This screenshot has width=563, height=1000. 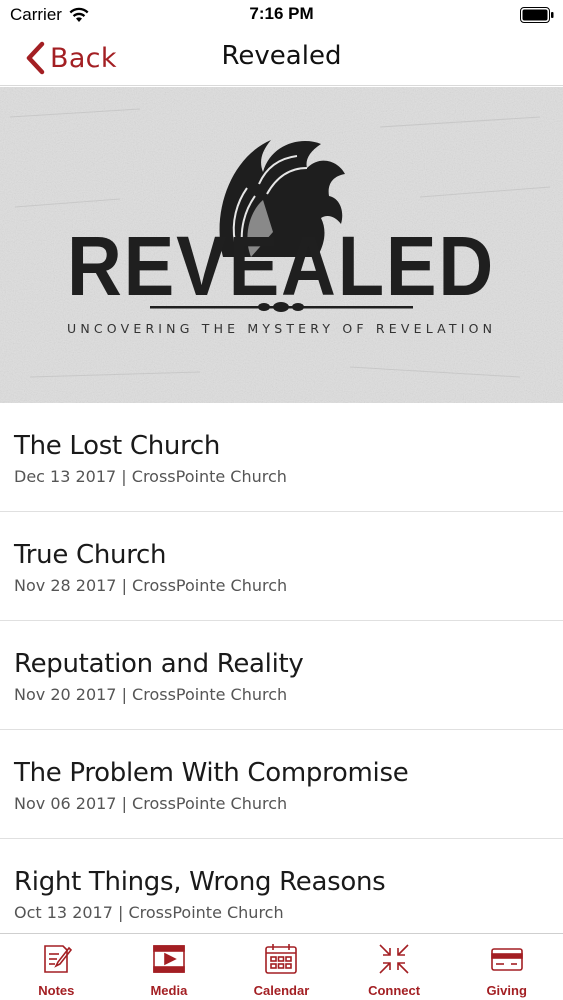 What do you see at coordinates (537, 15) in the screenshot?
I see `battery-icon` at bounding box center [537, 15].